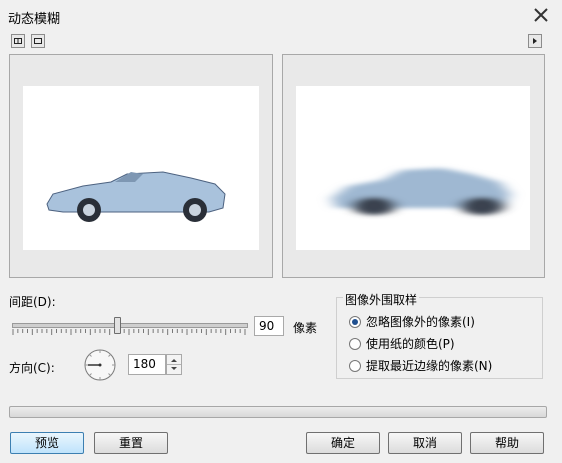 This screenshot has height=463, width=562. I want to click on distance-unit: 像素, so click(305, 328).